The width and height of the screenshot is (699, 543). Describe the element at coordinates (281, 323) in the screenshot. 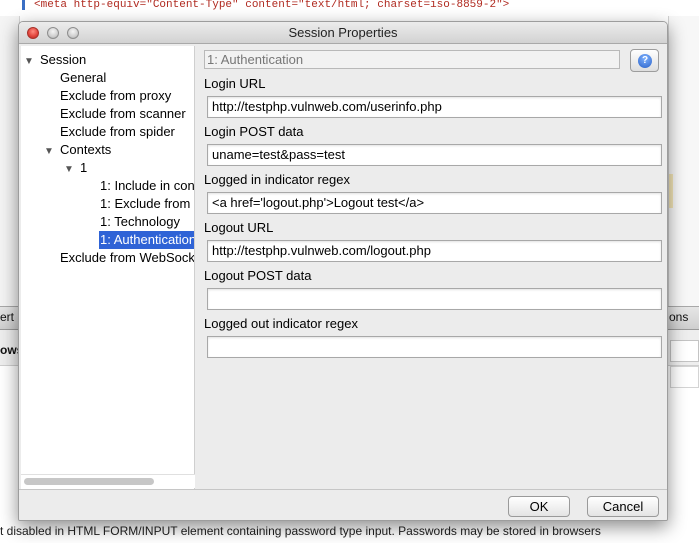

I see `logged-out-regex-label: Logged out indicator regex` at that location.